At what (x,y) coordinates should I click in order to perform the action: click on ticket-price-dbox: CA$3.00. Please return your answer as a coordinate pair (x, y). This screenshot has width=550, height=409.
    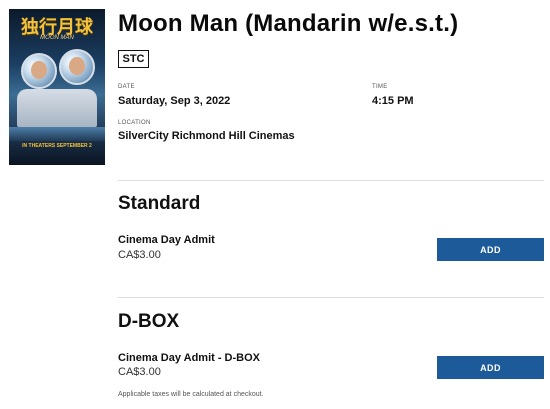
    Looking at the image, I should click on (139, 372).